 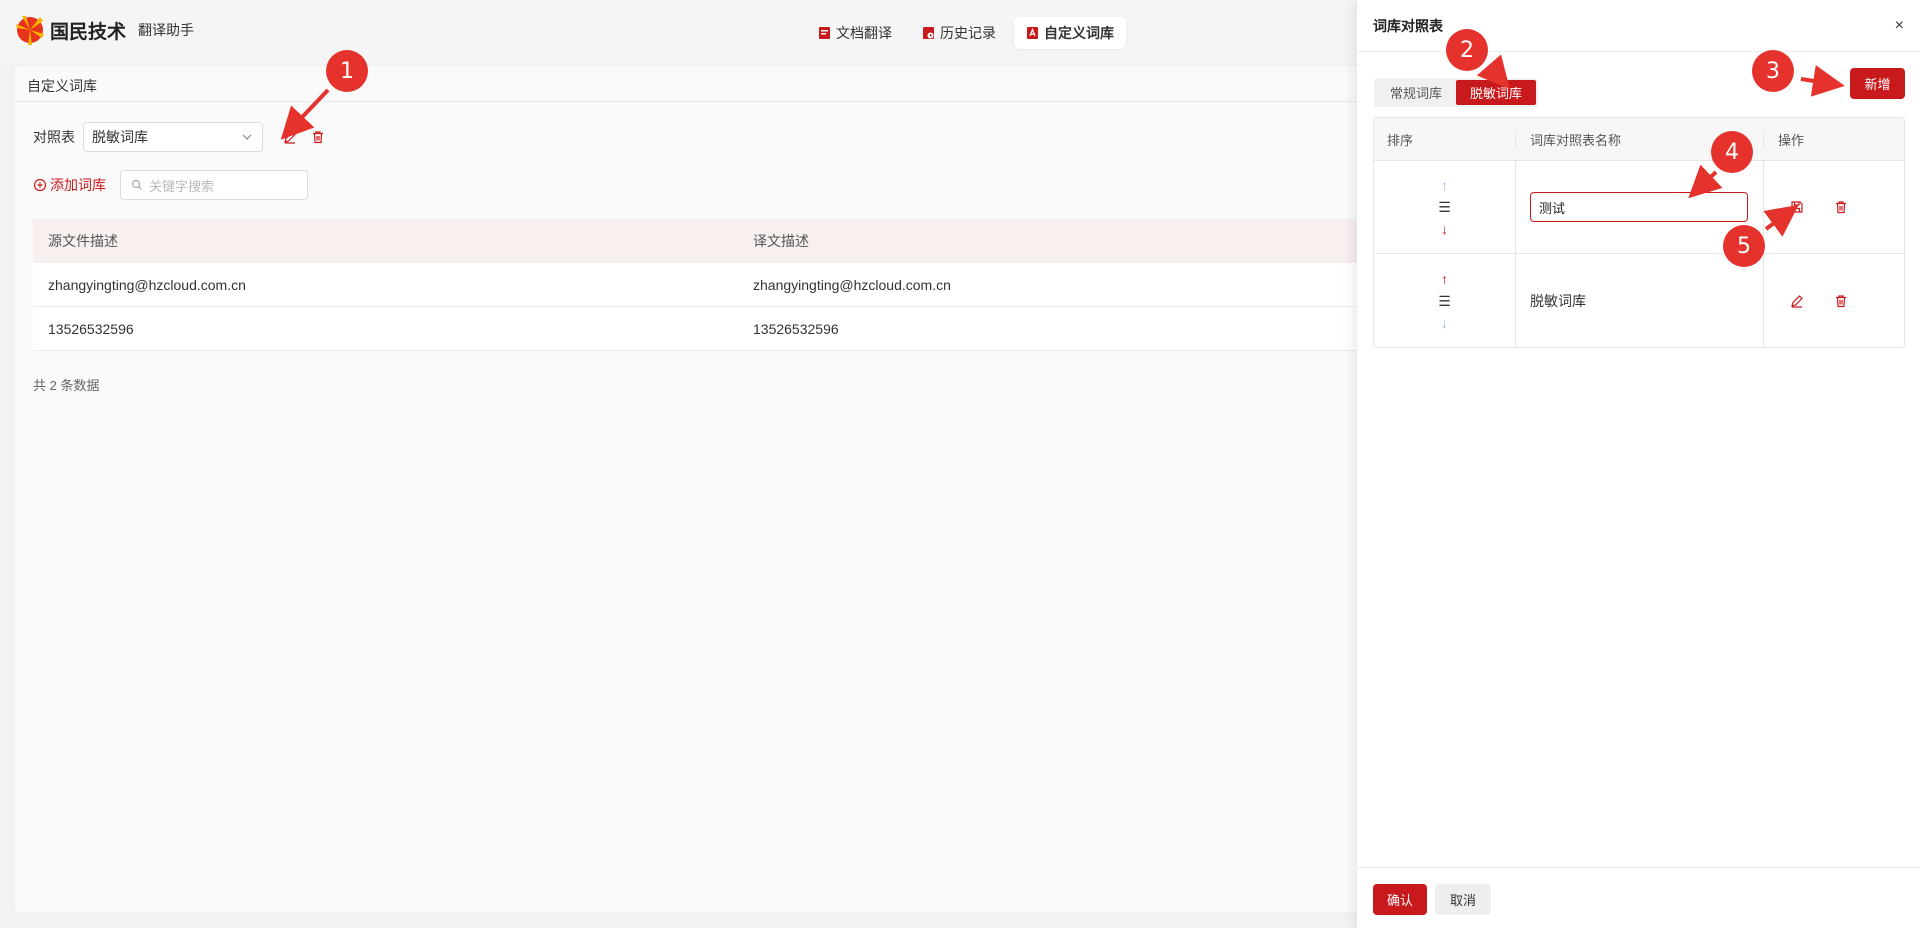 What do you see at coordinates (91, 328) in the screenshot?
I see `table-cell: 13526532596` at bounding box center [91, 328].